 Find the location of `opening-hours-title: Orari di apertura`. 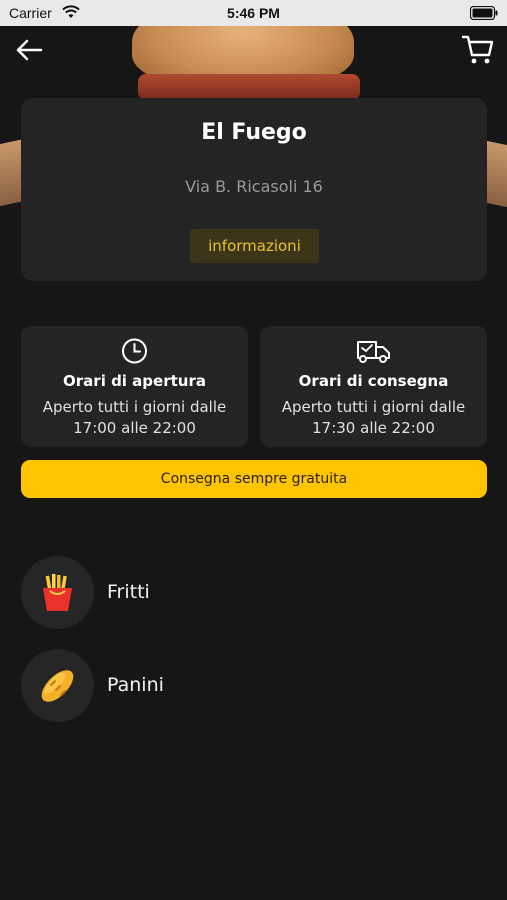

opening-hours-title: Orari di apertura is located at coordinates (134, 381).